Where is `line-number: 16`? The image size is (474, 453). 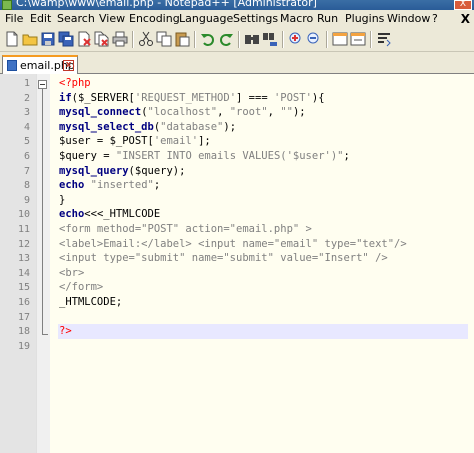 line-number: 16 is located at coordinates (23, 302).